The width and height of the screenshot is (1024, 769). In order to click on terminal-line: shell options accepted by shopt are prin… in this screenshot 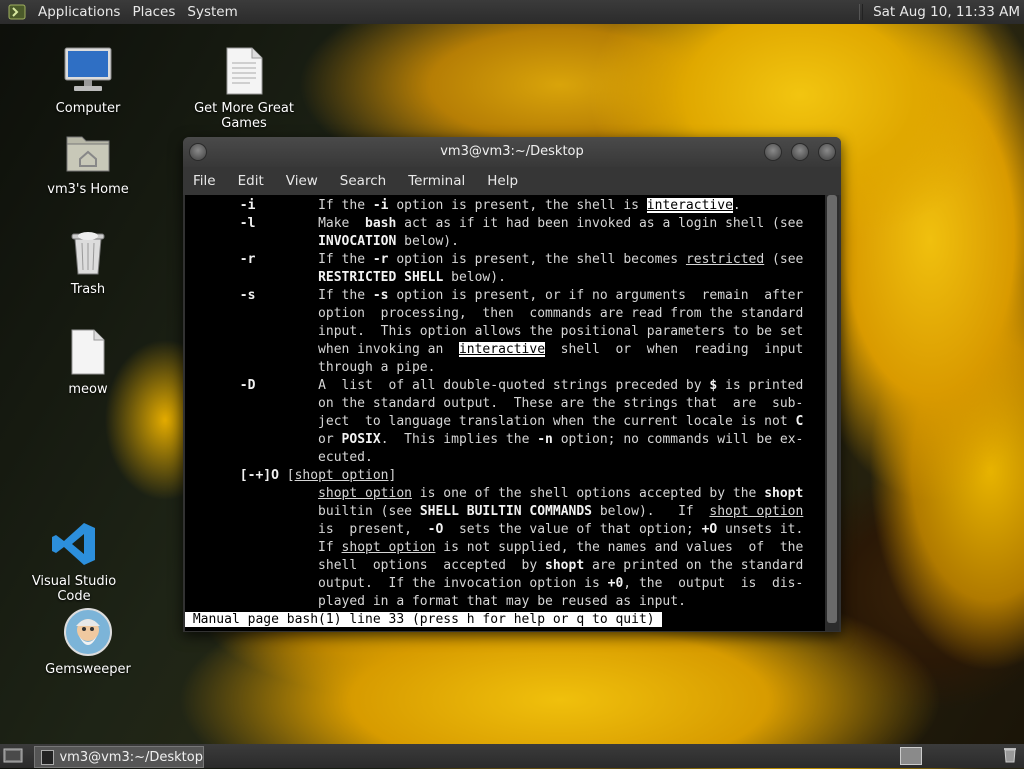, I will do `click(494, 566)`.